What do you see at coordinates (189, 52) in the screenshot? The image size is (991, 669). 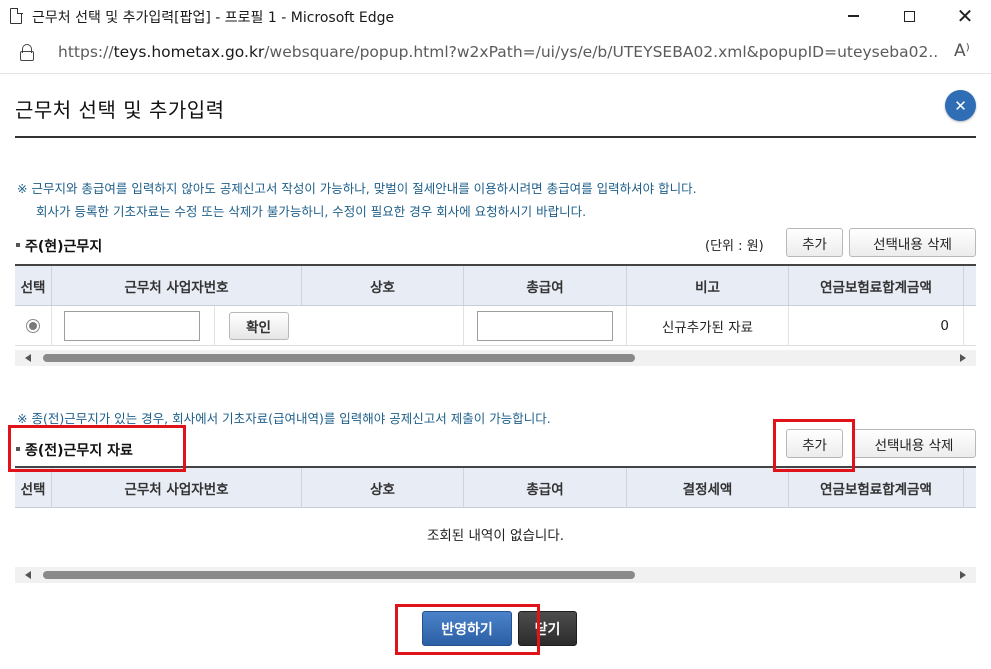 I see `url-host: teys.hometax.go.kr` at bounding box center [189, 52].